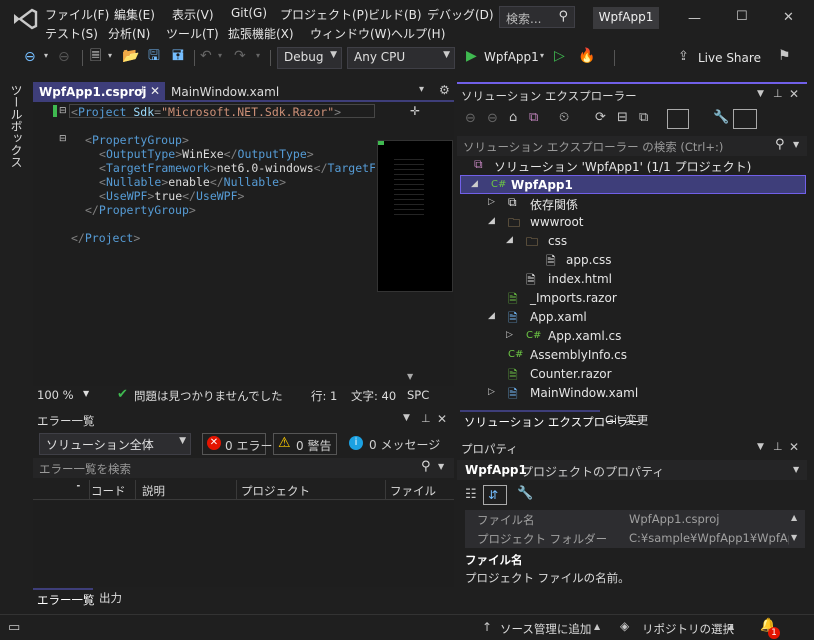  What do you see at coordinates (633, 184) in the screenshot?
I see `tree-item-project: ◢ C# WpfApp1` at bounding box center [633, 184].